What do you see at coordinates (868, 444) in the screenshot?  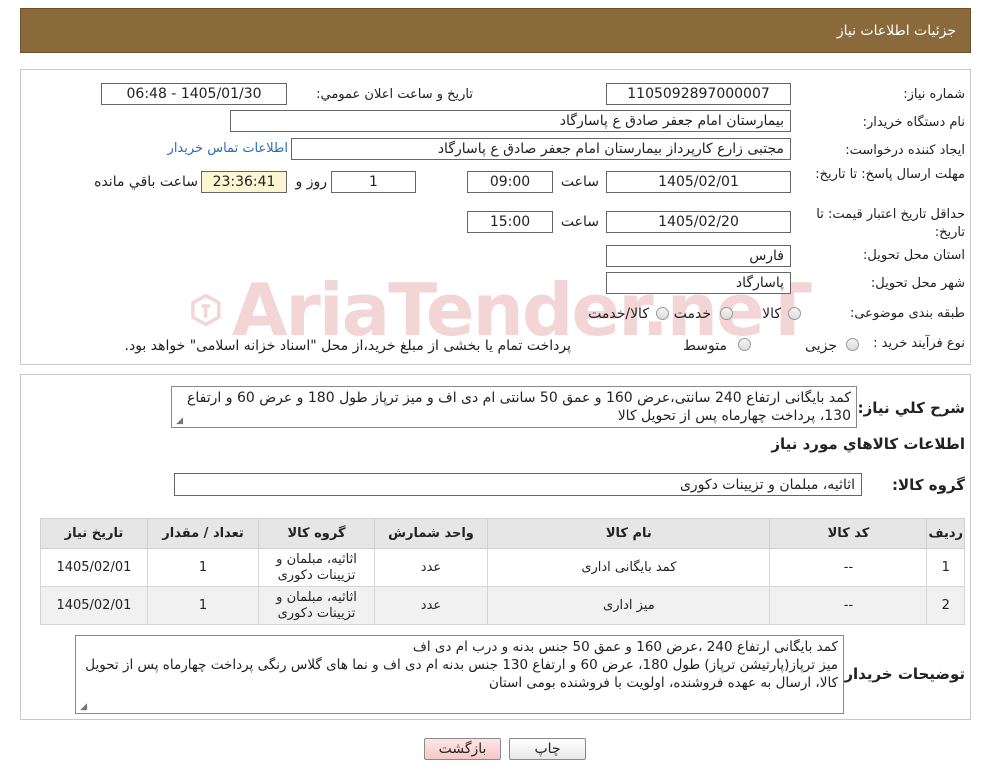 I see `goods-section-title: اطلاعات کالاهاي مورد نياز` at bounding box center [868, 444].